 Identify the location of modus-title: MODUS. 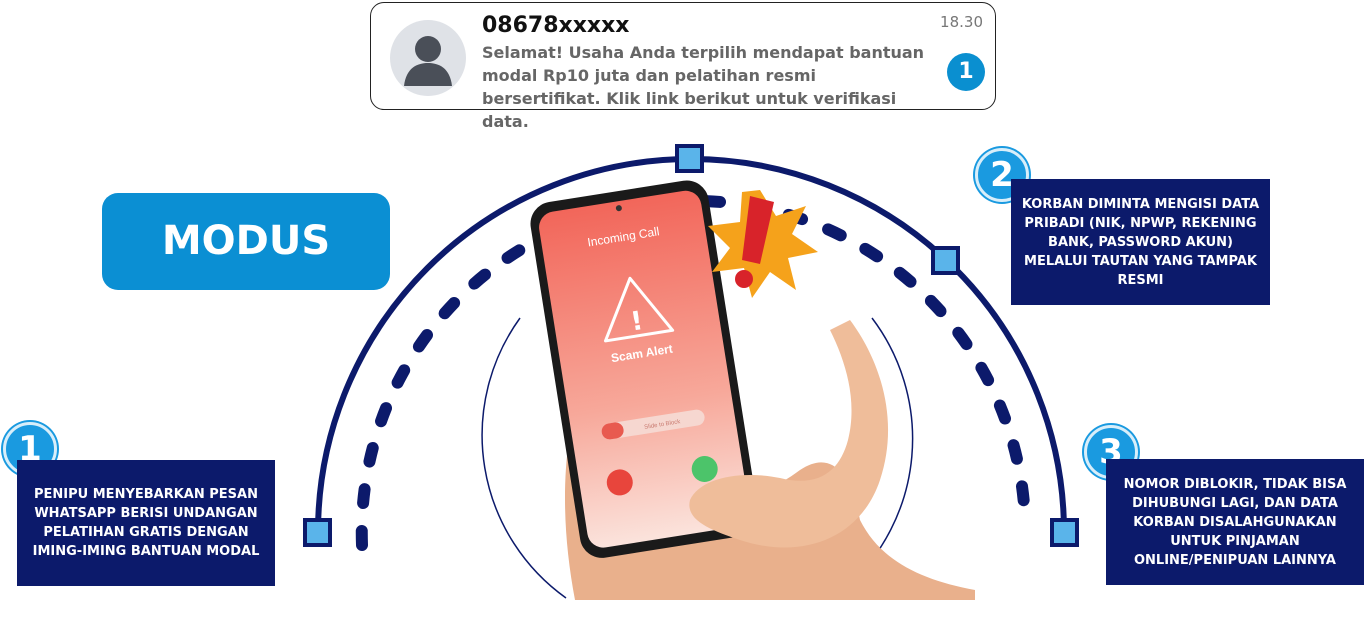
(246, 241).